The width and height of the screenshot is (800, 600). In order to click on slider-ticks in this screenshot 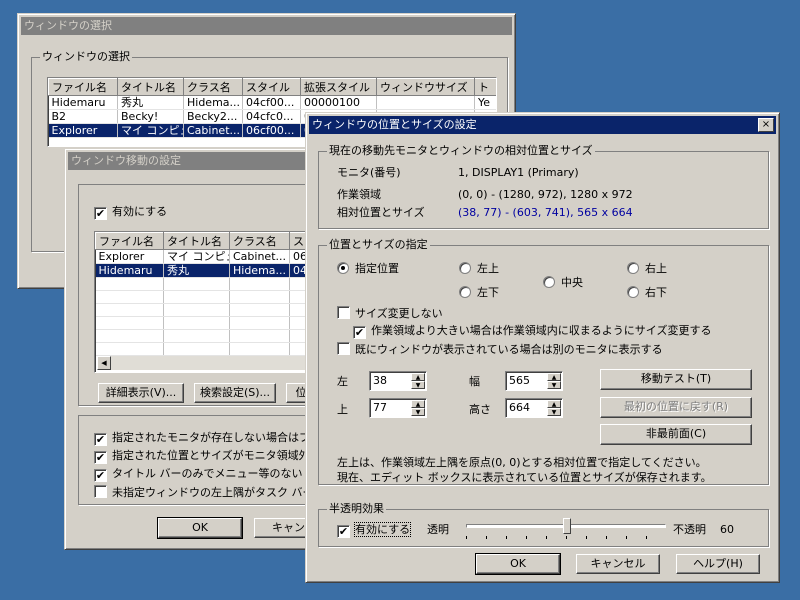, I will do `click(566, 537)`.